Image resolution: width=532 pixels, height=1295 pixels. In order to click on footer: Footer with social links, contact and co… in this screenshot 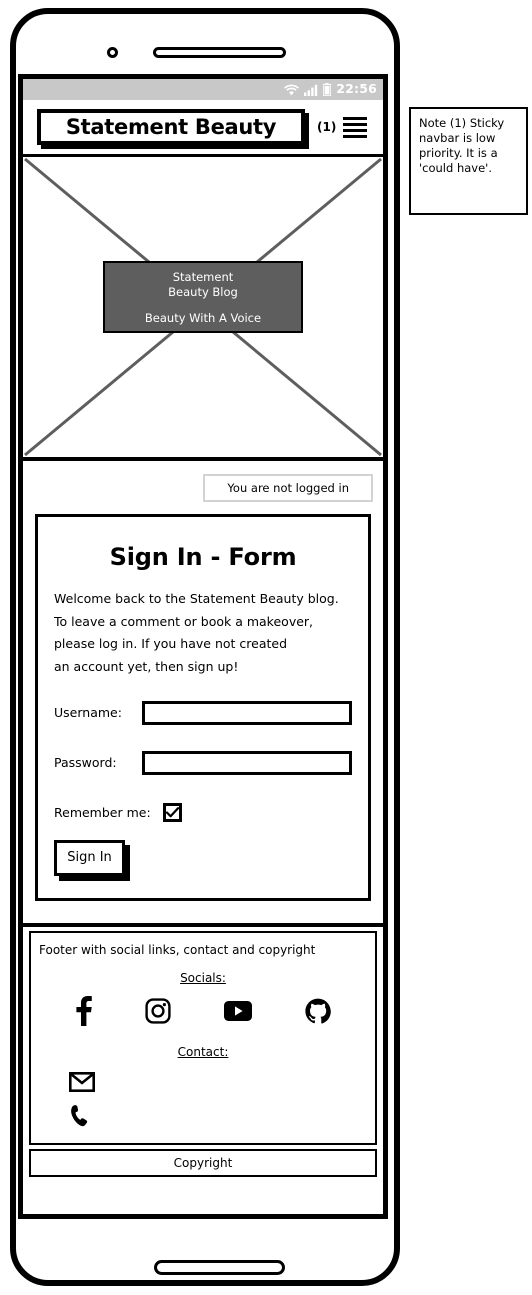, I will do `click(203, 1049)`.